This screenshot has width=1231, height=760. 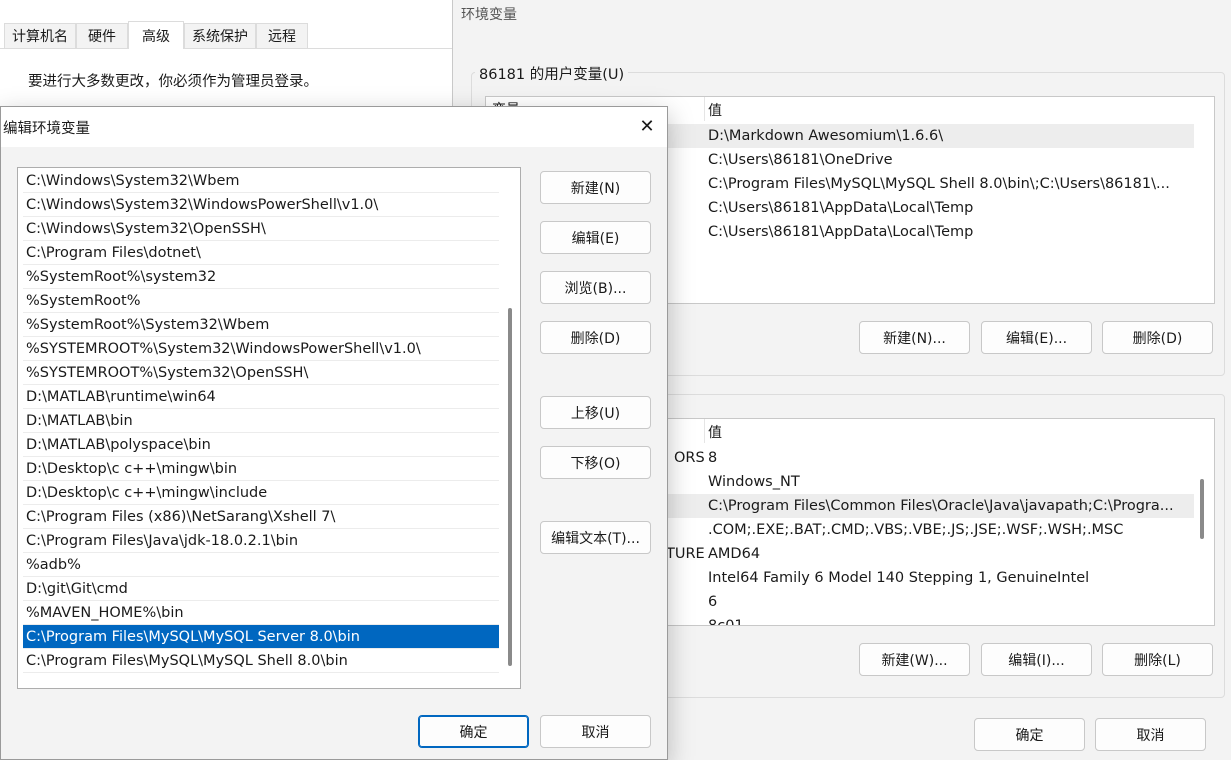 I want to click on tab-remote: 远程, so click(x=282, y=35).